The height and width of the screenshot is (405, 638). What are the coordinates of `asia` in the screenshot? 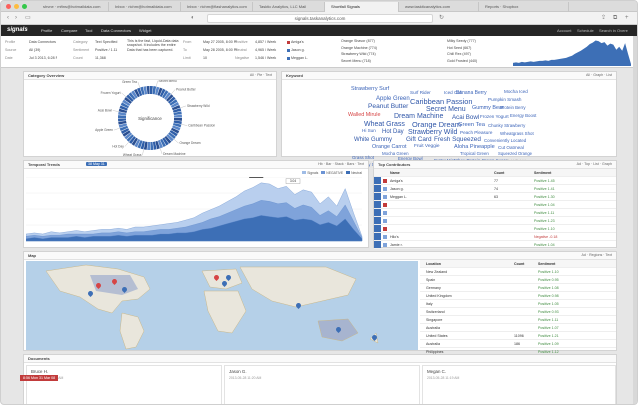 It's located at (298, 287).